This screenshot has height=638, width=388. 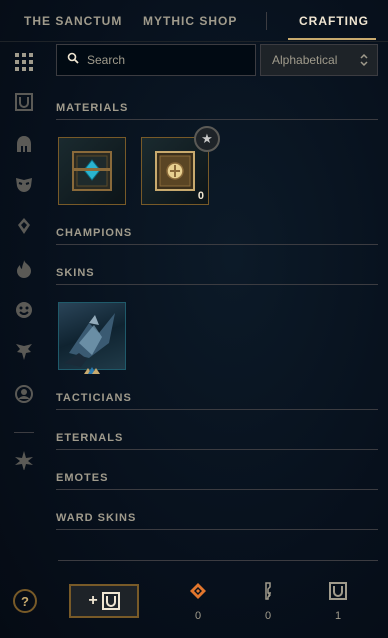 What do you see at coordinates (190, 21) in the screenshot?
I see `tab-mythic-shop: MYTHIC SHOP` at bounding box center [190, 21].